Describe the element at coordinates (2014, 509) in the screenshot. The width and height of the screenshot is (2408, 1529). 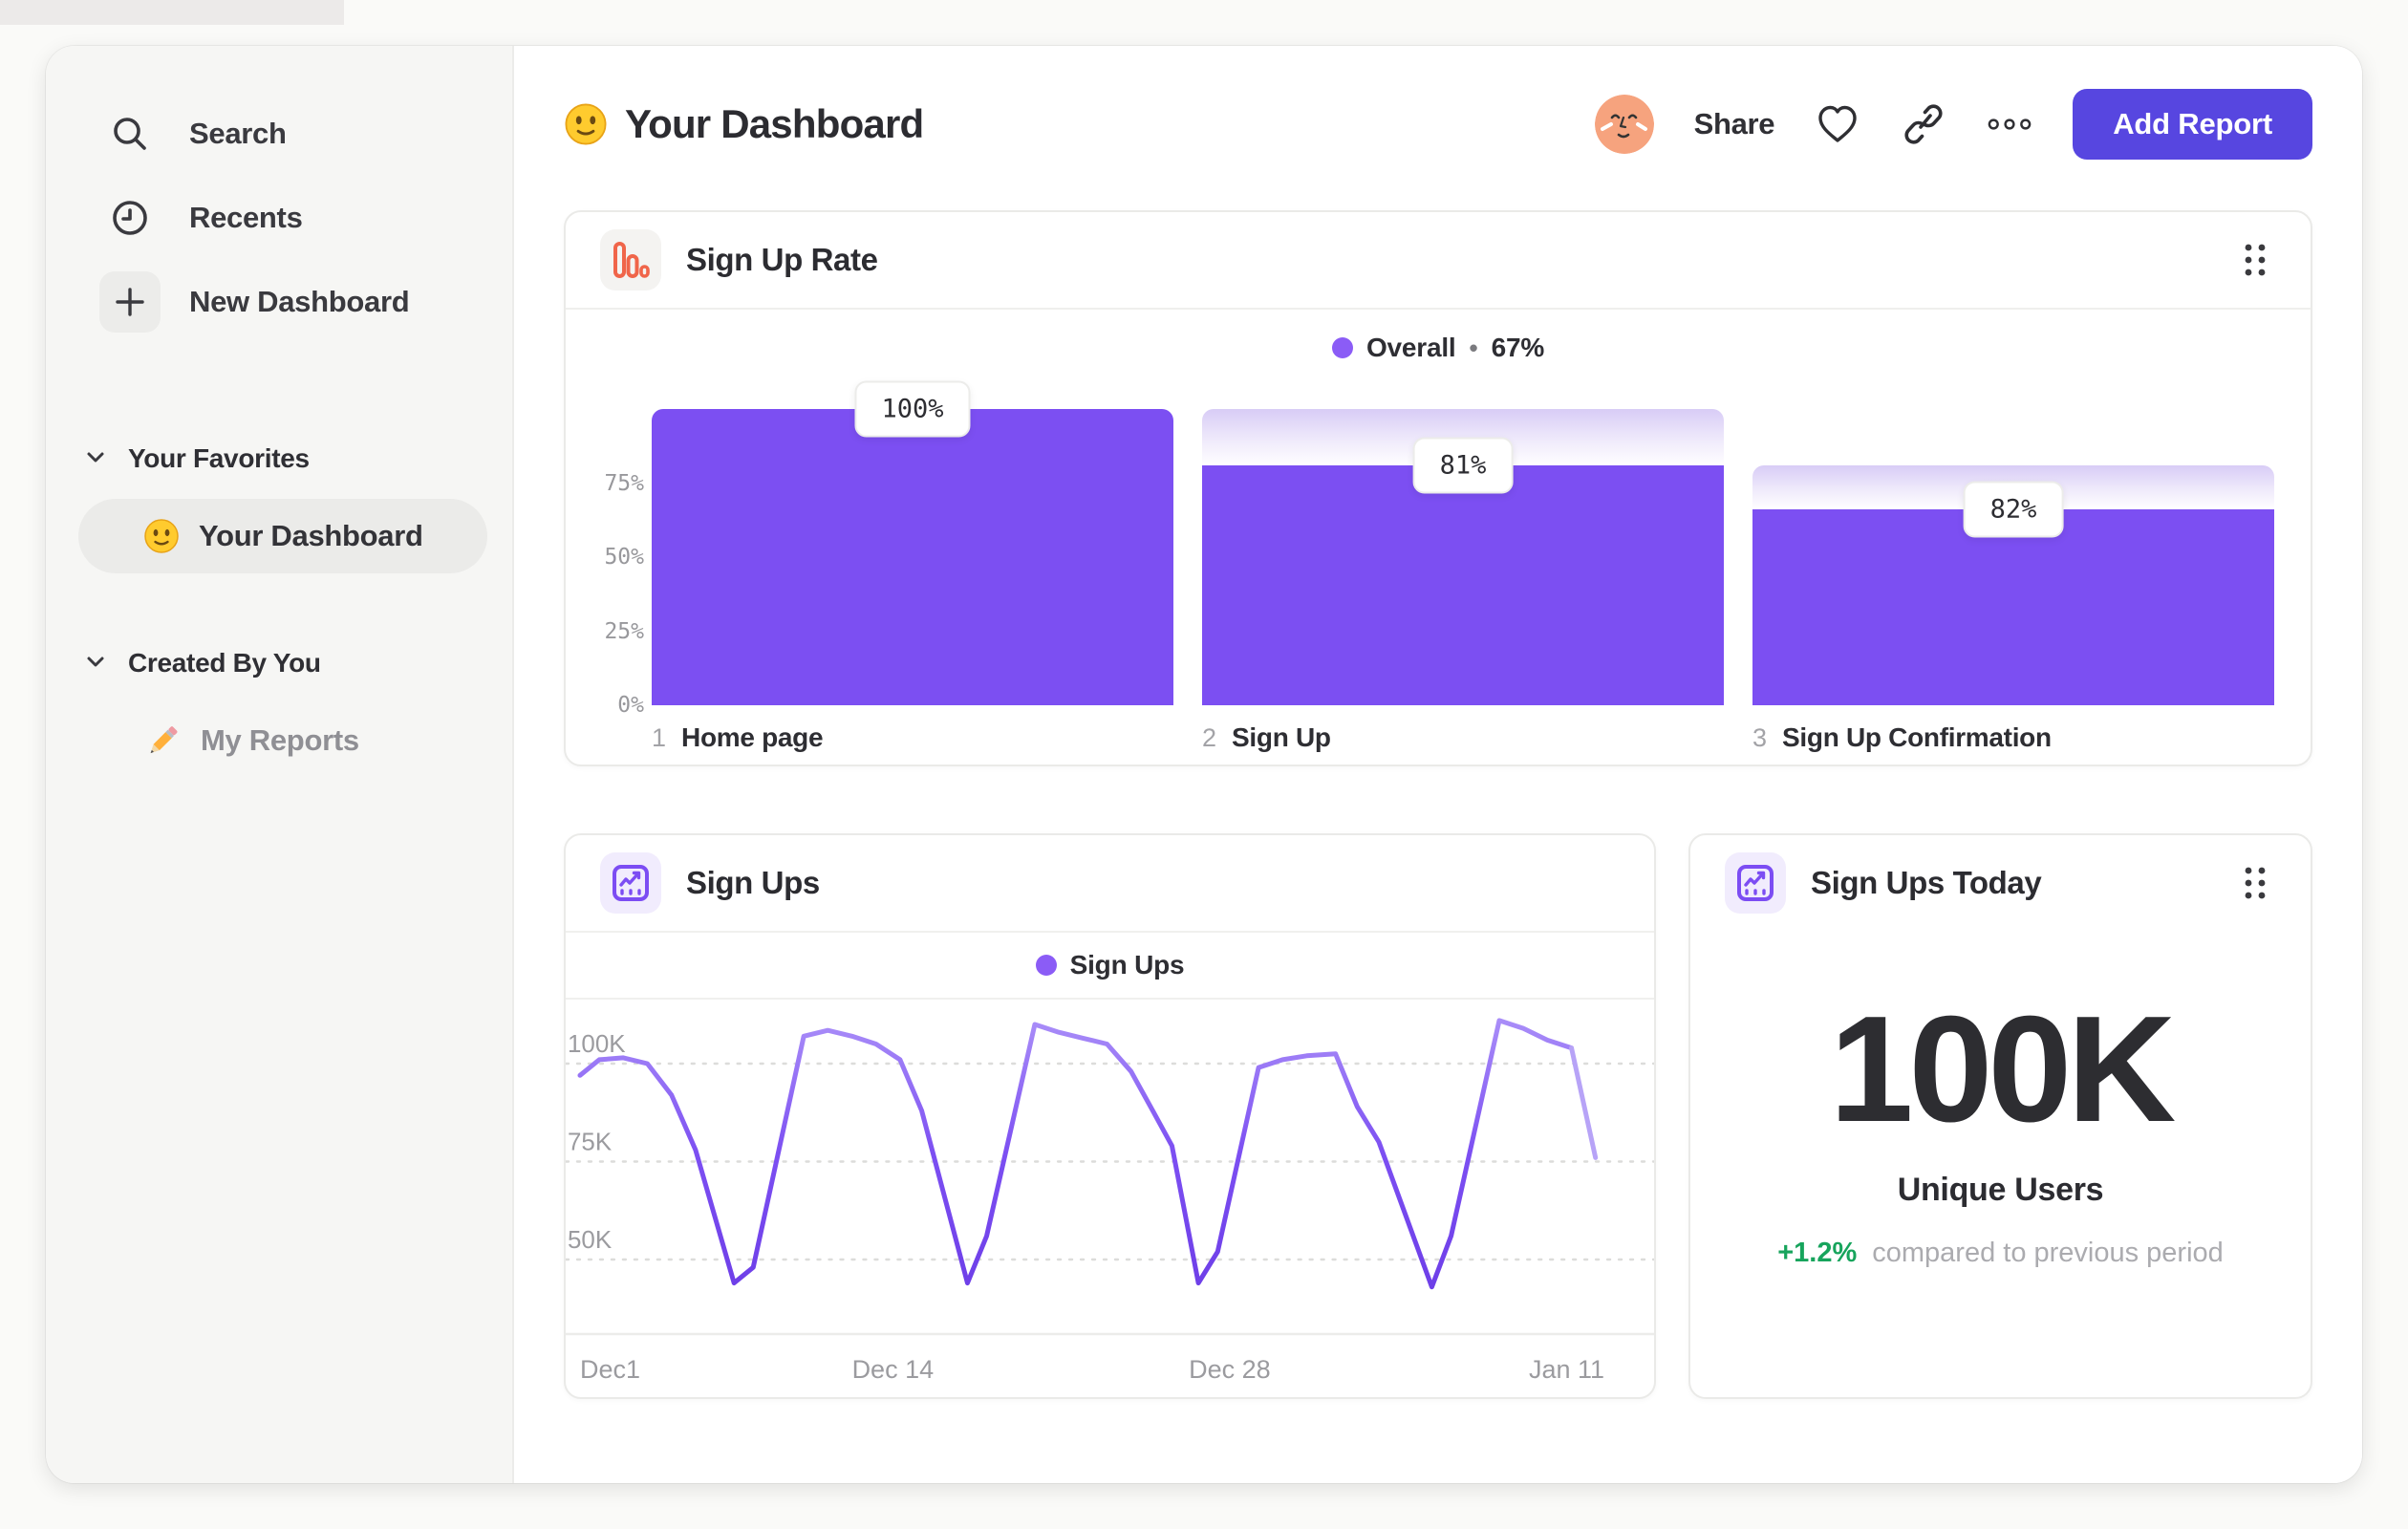
I see `conversion-badge: 82%` at that location.